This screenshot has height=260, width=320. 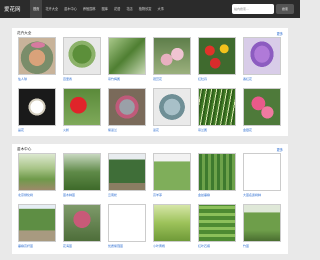 I want to click on search-button: 搜索, so click(x=285, y=9).